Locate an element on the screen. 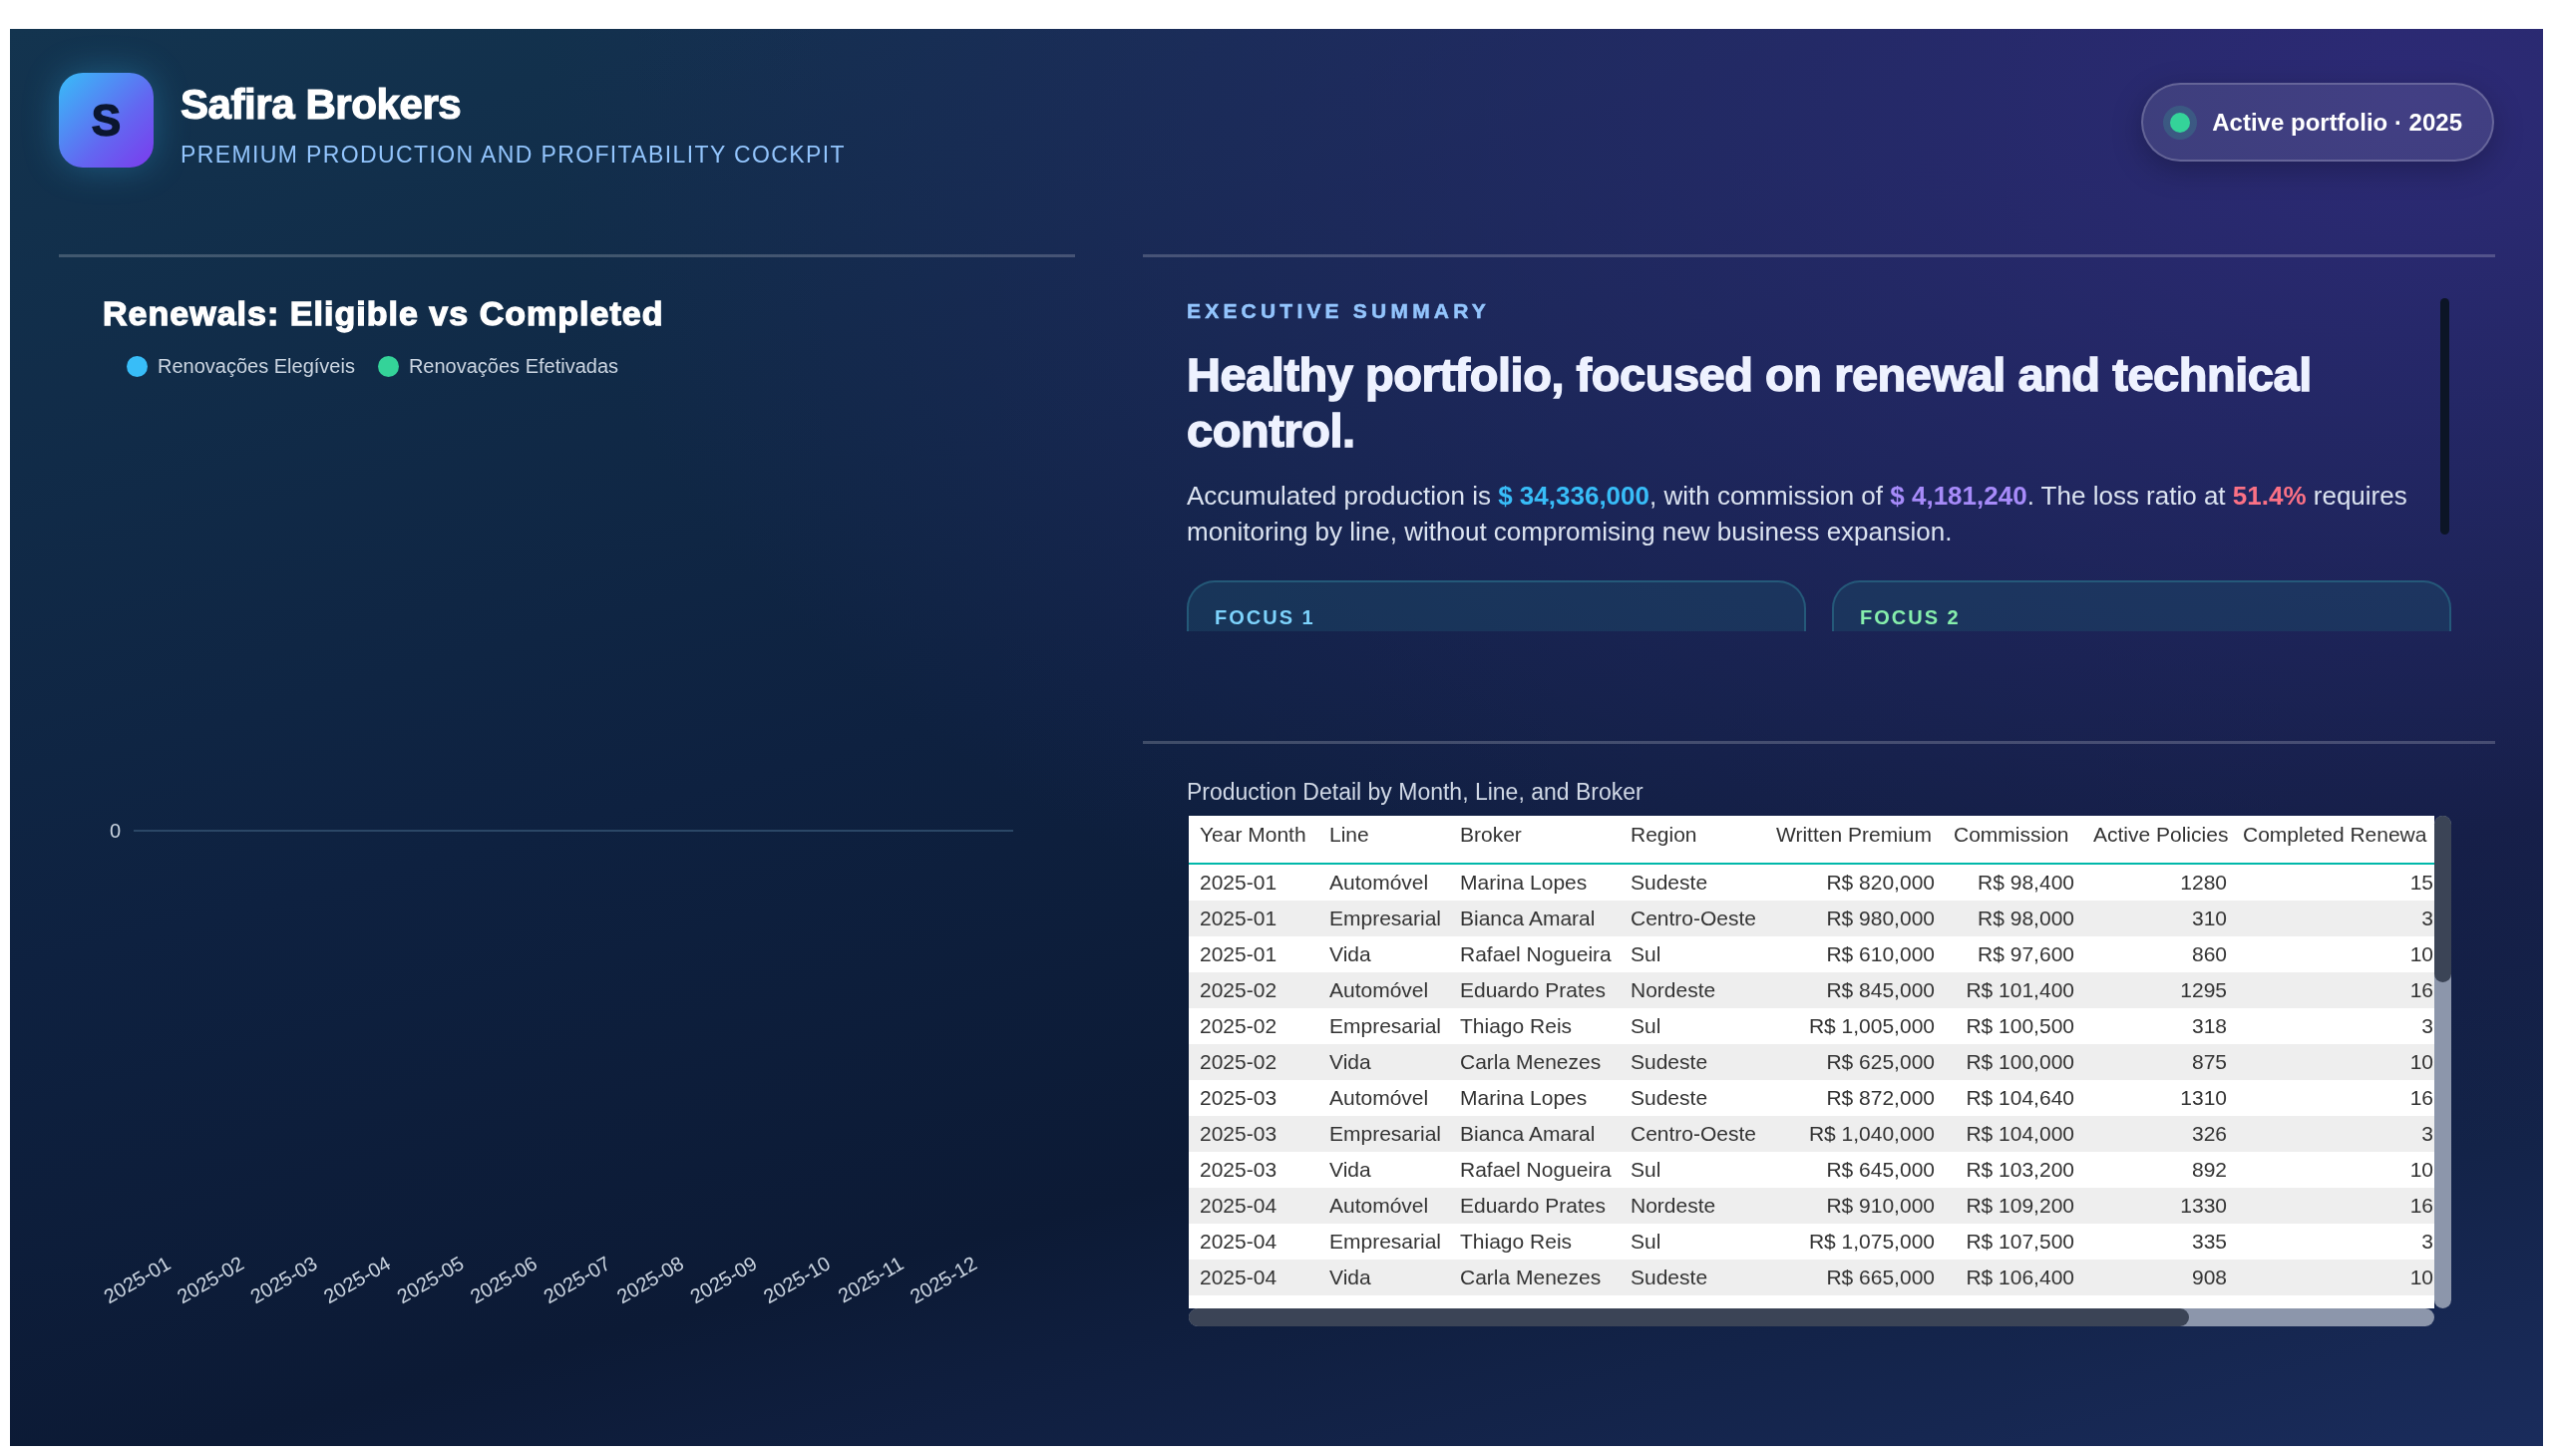  app-subtitle: PREMIUM PRODUCTION AND PROFITABILITY COCKPIT is located at coordinates (513, 155).